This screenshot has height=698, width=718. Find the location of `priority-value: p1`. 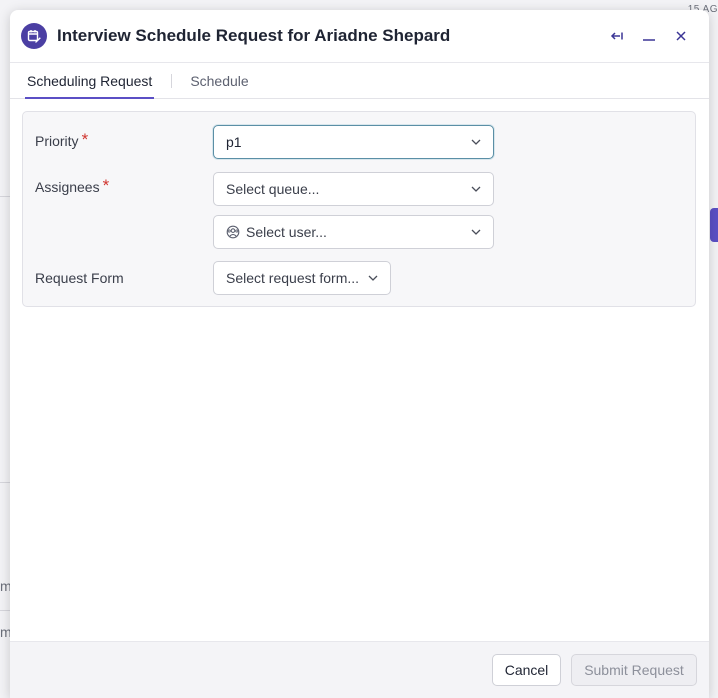

priority-value: p1 is located at coordinates (234, 142).